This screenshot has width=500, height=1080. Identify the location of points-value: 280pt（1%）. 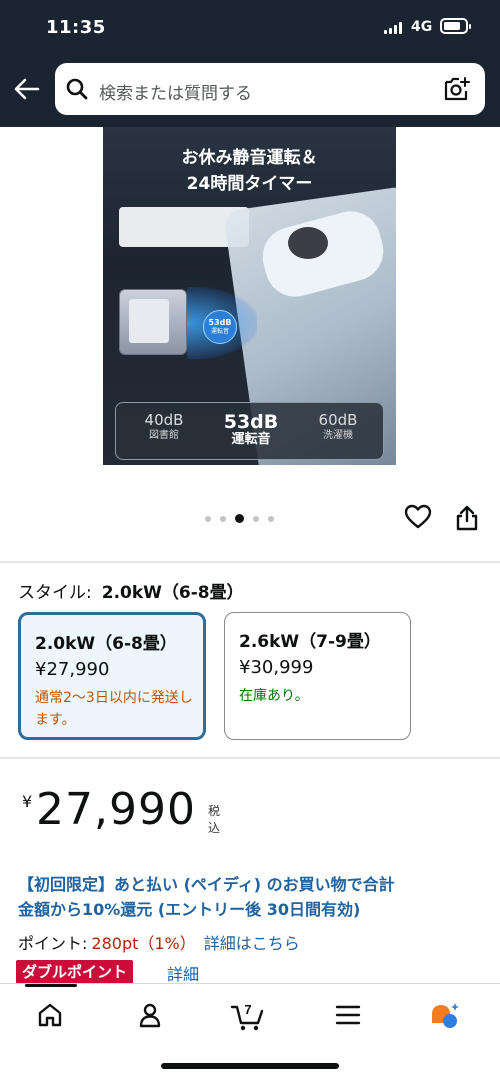
(143, 943).